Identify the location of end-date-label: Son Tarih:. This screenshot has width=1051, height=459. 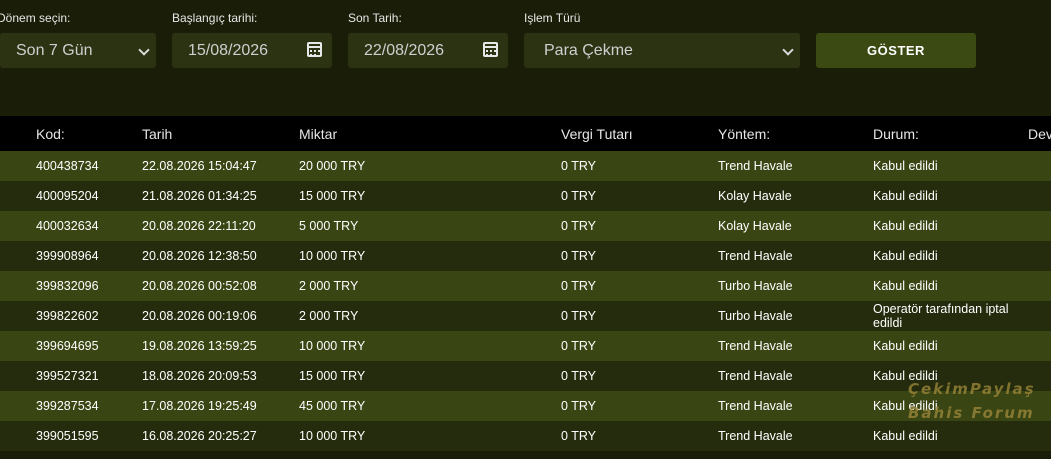
(375, 18).